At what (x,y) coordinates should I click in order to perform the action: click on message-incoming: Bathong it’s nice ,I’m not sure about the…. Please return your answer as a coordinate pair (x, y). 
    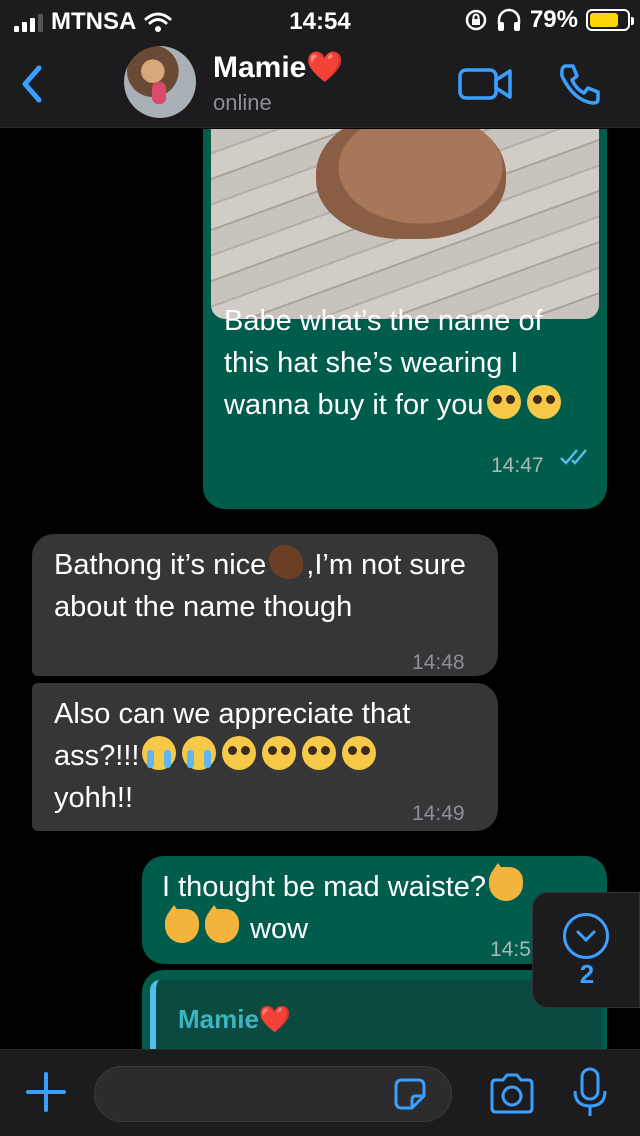
    Looking at the image, I should click on (265, 605).